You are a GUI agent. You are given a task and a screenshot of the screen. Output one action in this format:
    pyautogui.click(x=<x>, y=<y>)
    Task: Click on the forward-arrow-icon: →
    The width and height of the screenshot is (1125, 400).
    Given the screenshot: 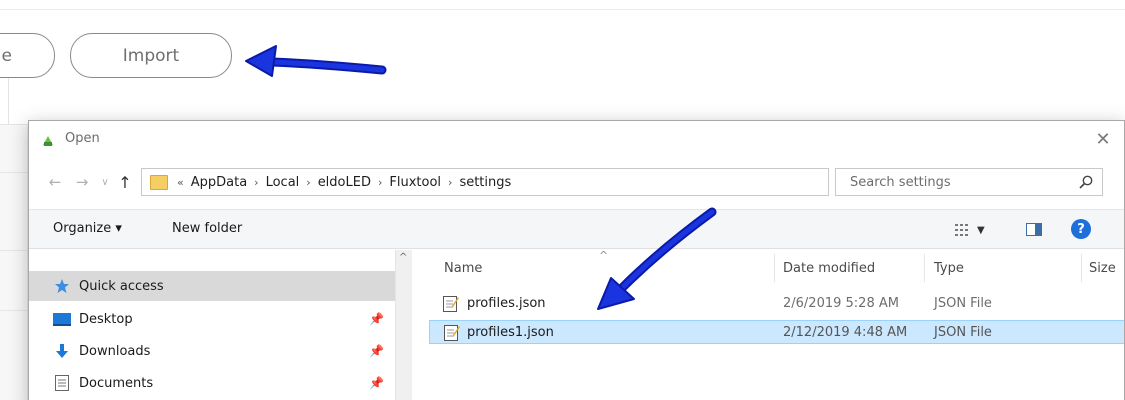 What is the action you would take?
    pyautogui.click(x=82, y=182)
    